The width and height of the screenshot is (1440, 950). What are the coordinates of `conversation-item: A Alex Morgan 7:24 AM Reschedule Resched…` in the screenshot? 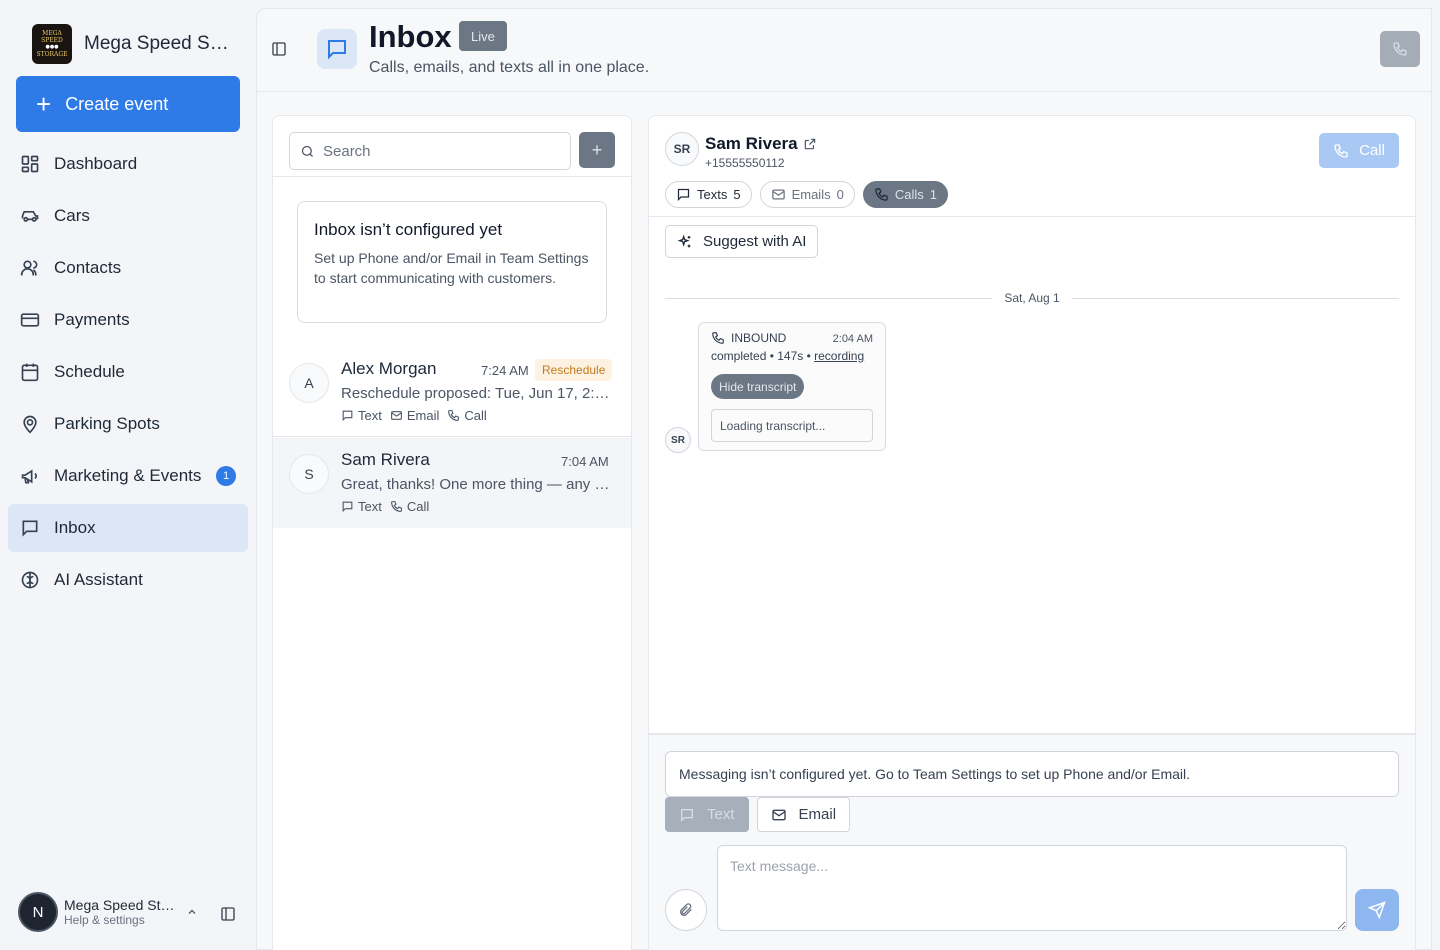 It's located at (452, 392).